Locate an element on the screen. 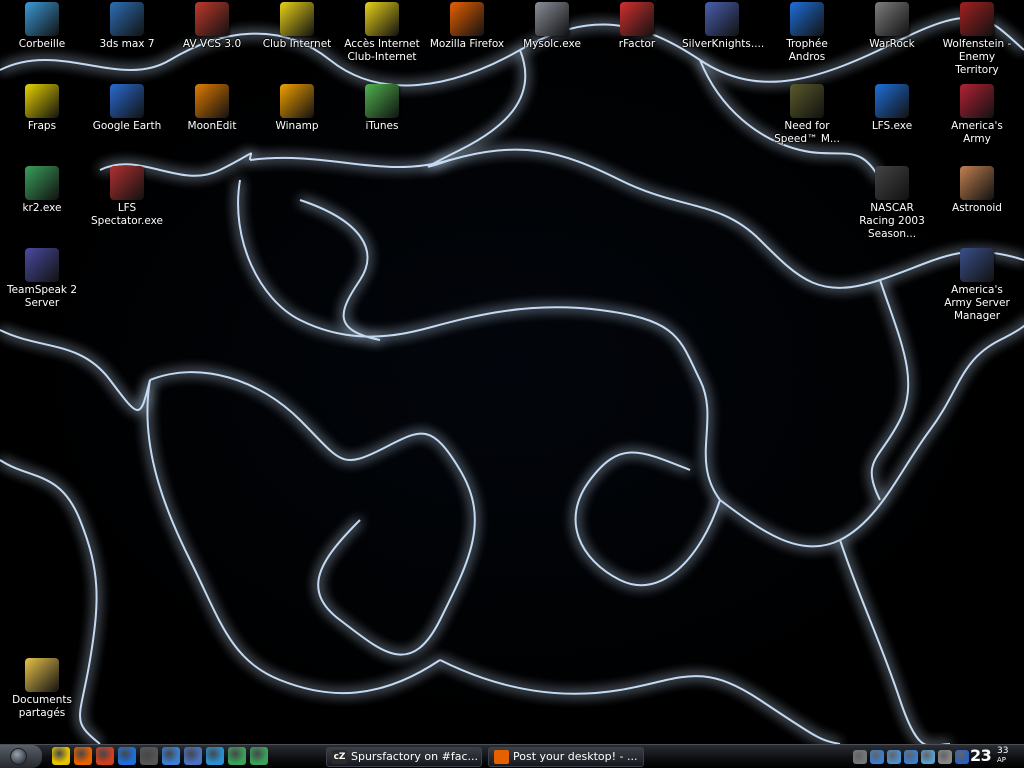  desktop-icon-label: Mozilla Firefox is located at coordinates (467, 44).